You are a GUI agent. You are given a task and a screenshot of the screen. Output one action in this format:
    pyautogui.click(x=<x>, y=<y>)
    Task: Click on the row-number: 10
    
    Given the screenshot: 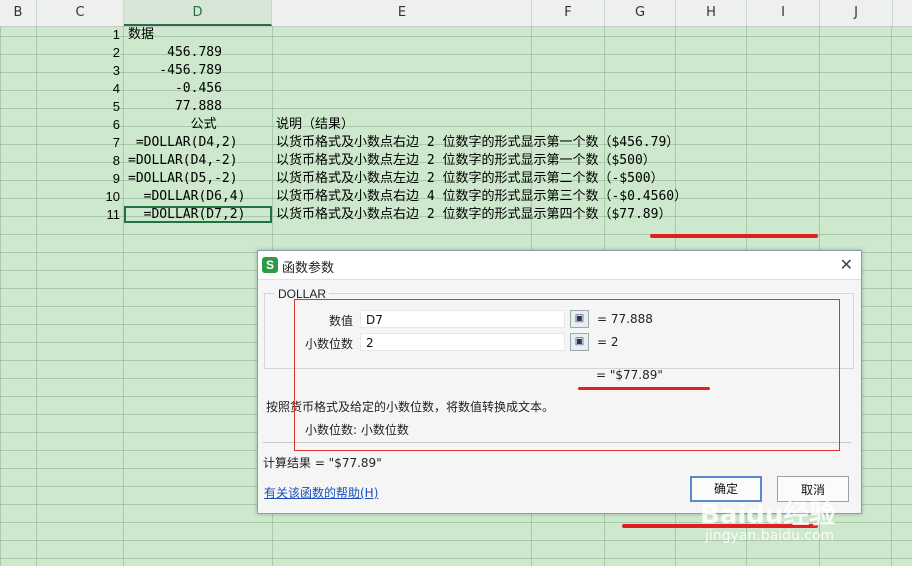 What is the action you would take?
    pyautogui.click(x=112, y=196)
    